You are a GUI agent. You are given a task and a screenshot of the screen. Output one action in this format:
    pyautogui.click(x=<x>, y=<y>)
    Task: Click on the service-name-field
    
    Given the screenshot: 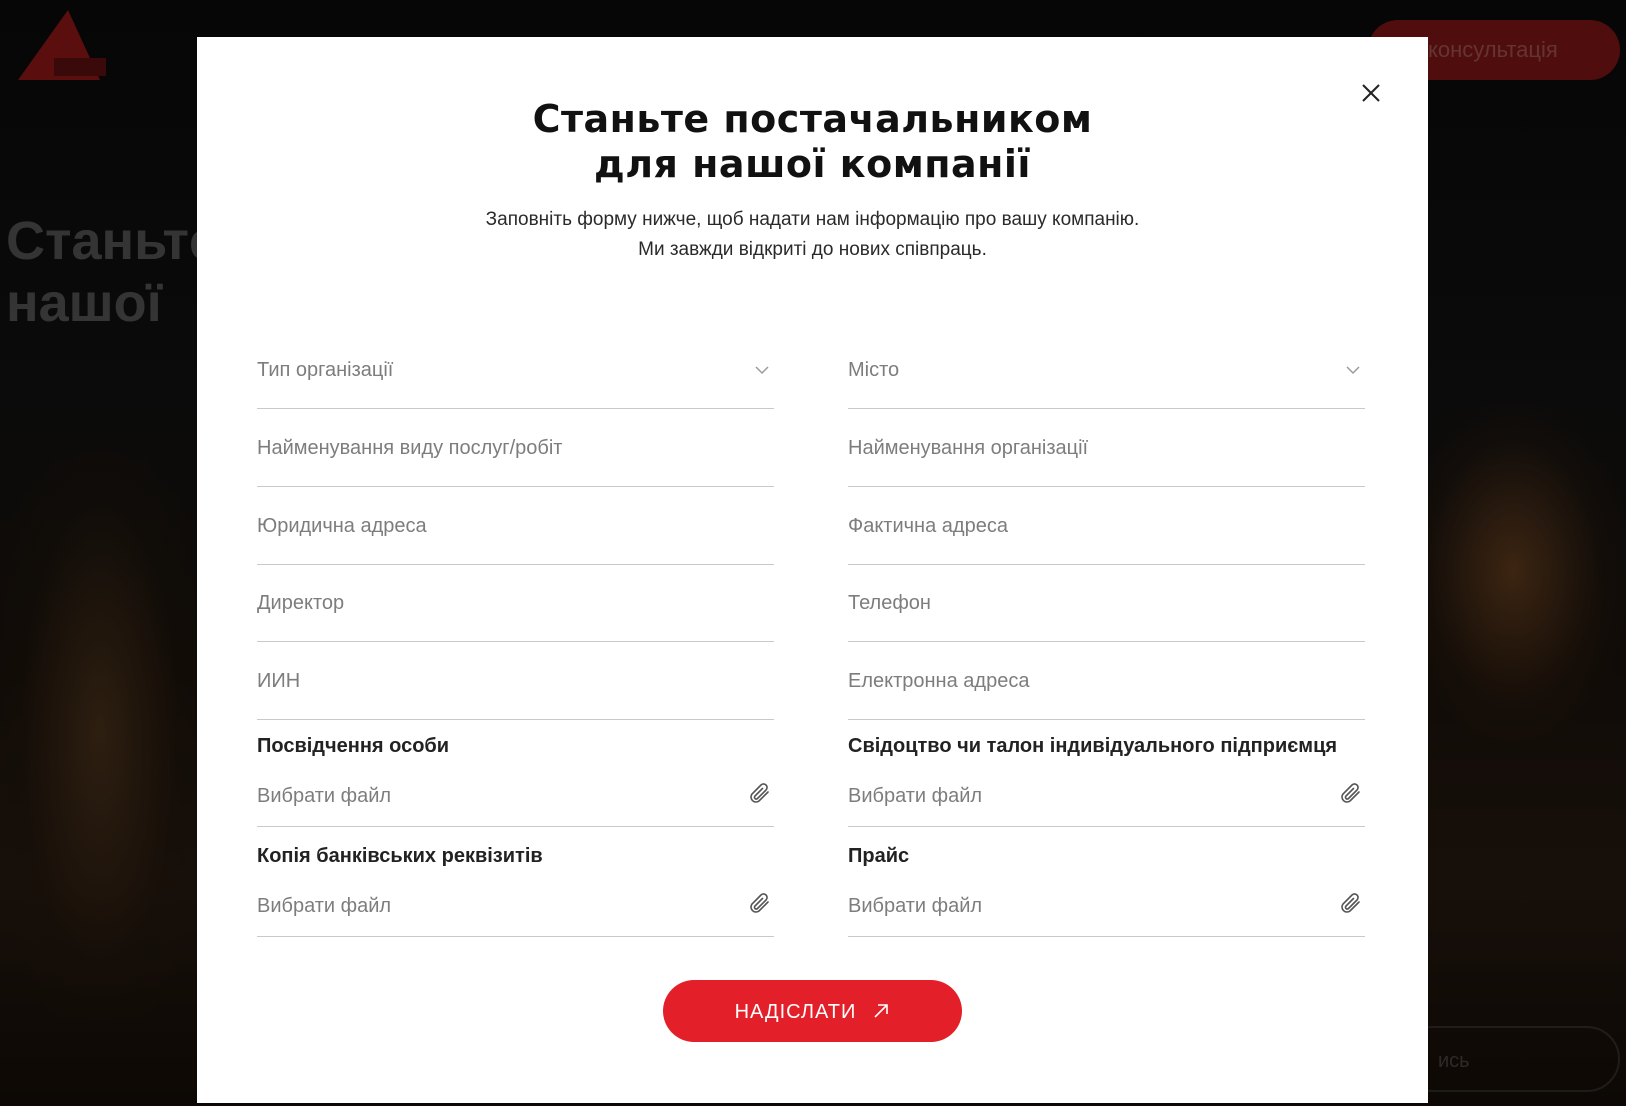 What is the action you would take?
    pyautogui.click(x=515, y=448)
    